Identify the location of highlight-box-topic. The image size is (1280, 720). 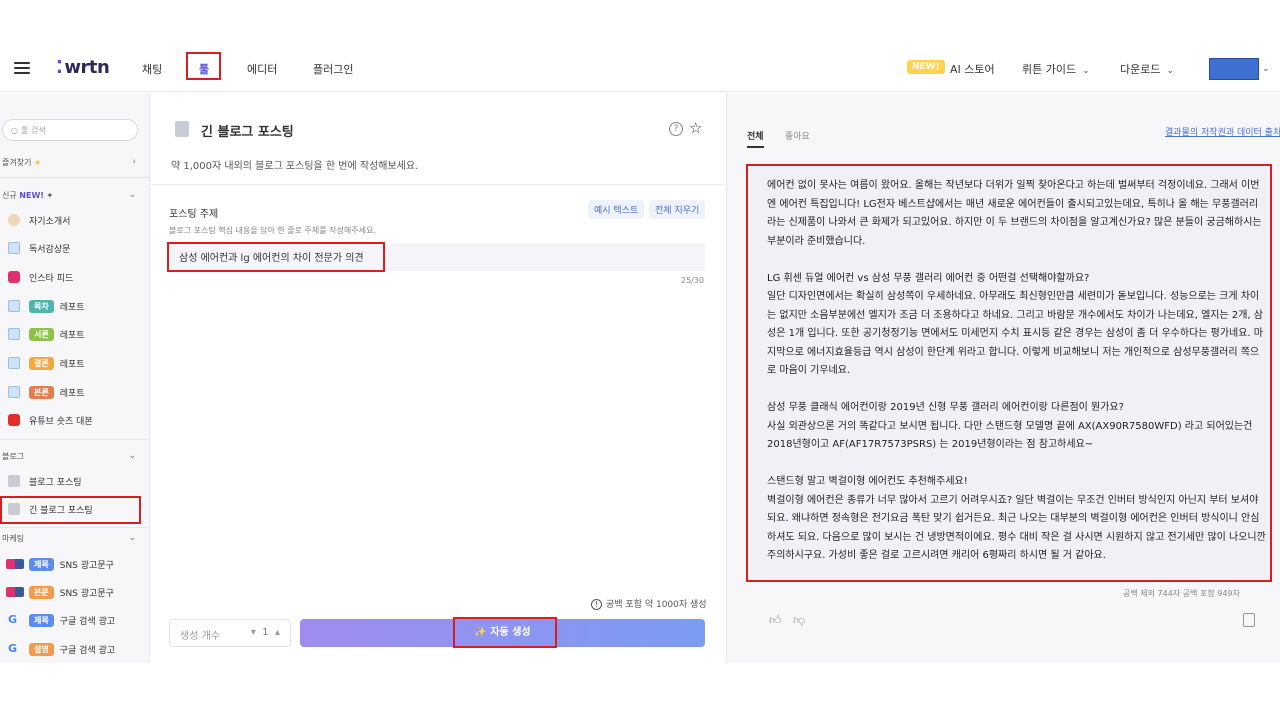
(276, 257).